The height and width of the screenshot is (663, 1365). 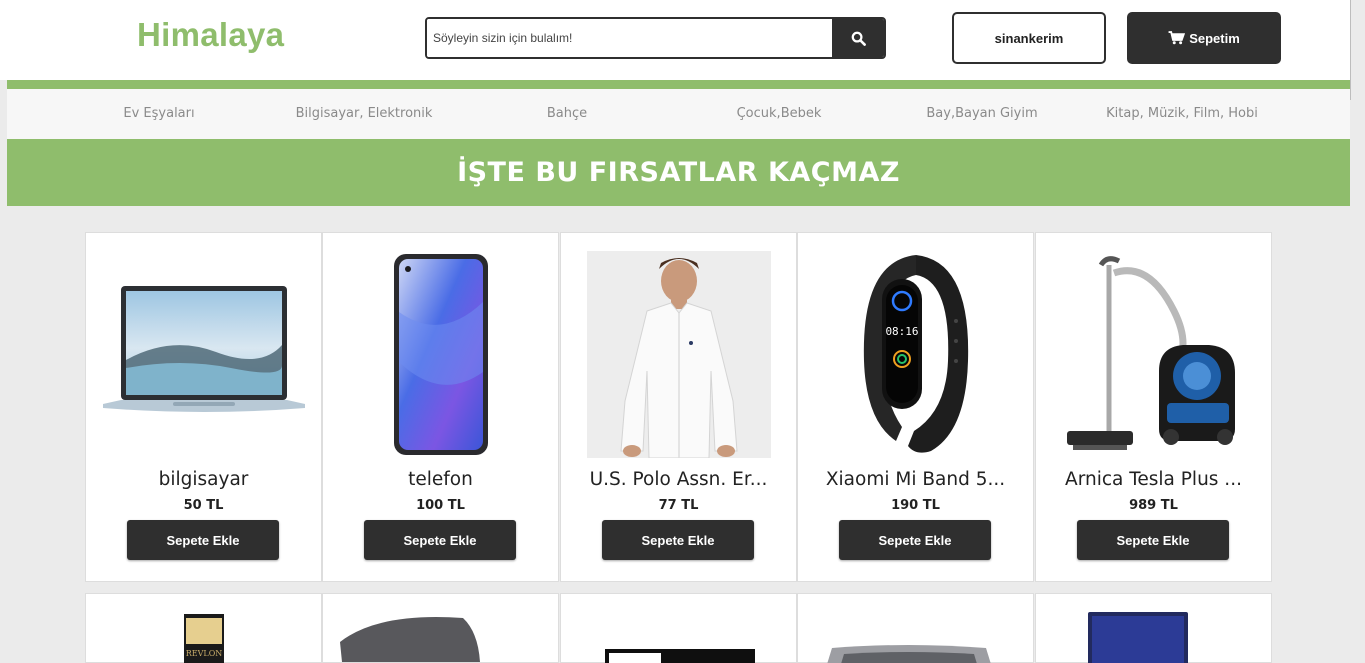 I want to click on monitor-image, so click(x=680, y=656).